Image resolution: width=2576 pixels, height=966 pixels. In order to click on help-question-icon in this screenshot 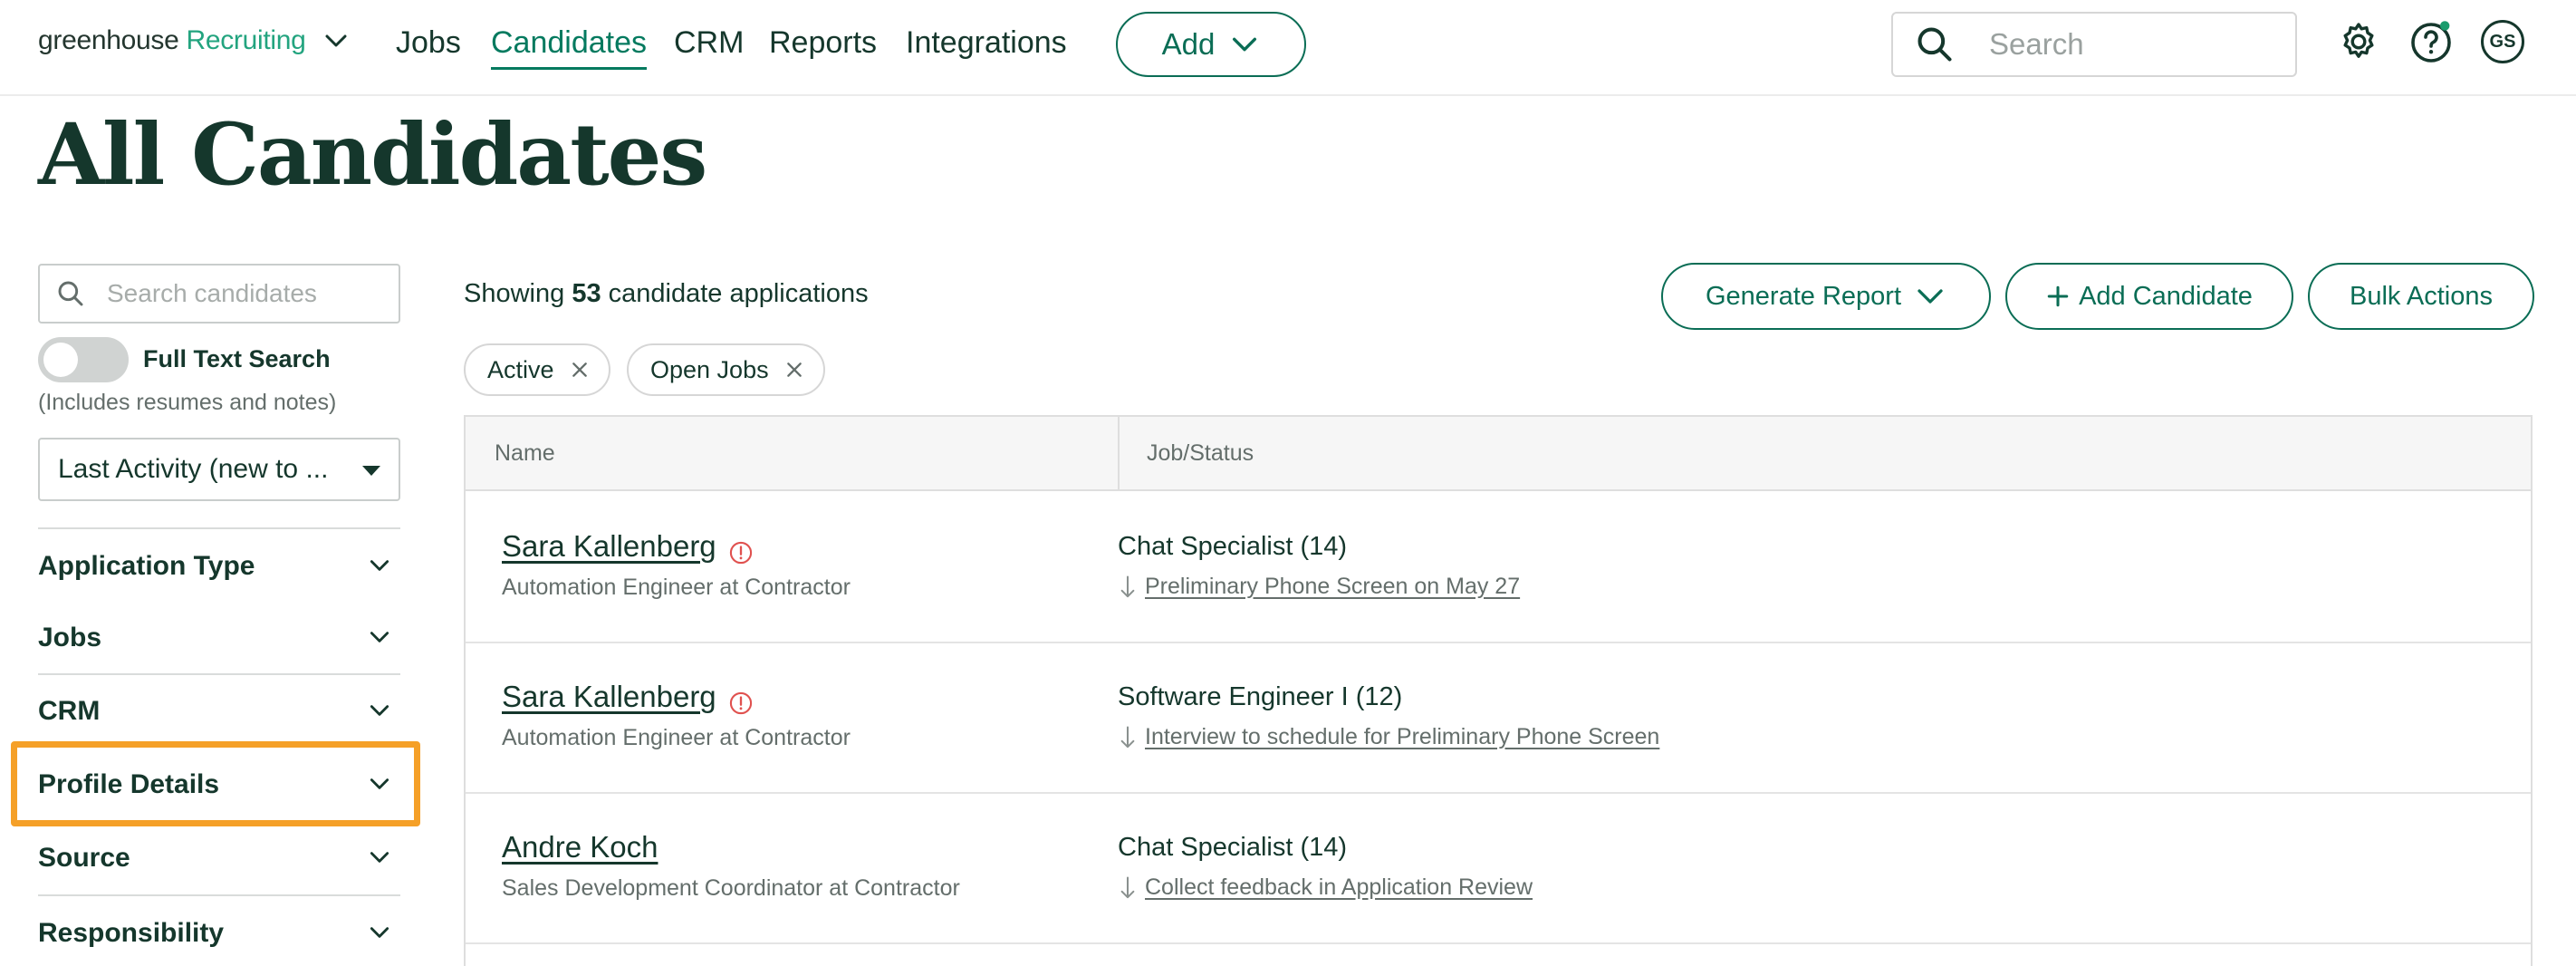, I will do `click(2431, 41)`.